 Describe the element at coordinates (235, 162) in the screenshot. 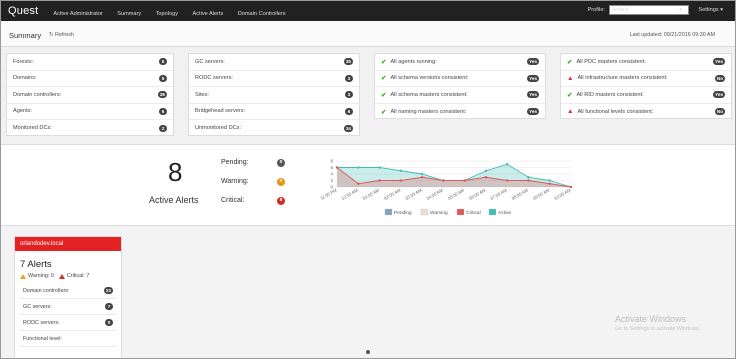

I see `pending-label: Pending:` at that location.